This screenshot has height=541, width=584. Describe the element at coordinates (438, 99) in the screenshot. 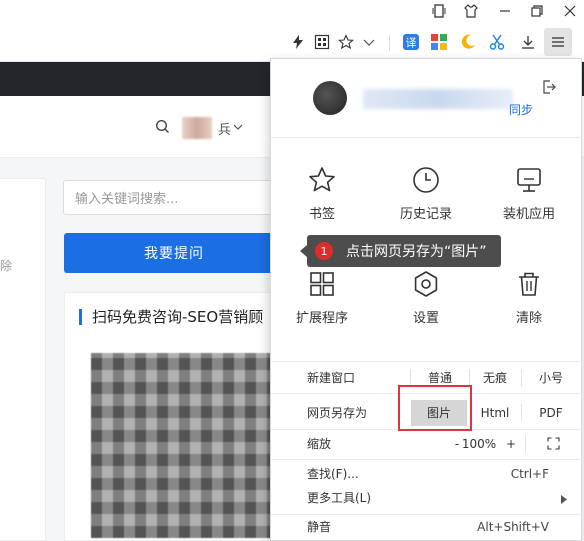

I see `account-name` at that location.